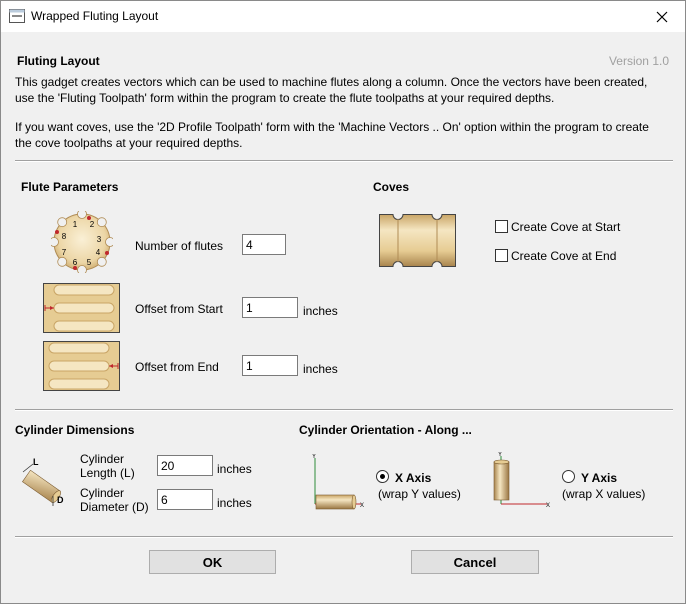  I want to click on offset-start-label: Offset from Start, so click(179, 309).